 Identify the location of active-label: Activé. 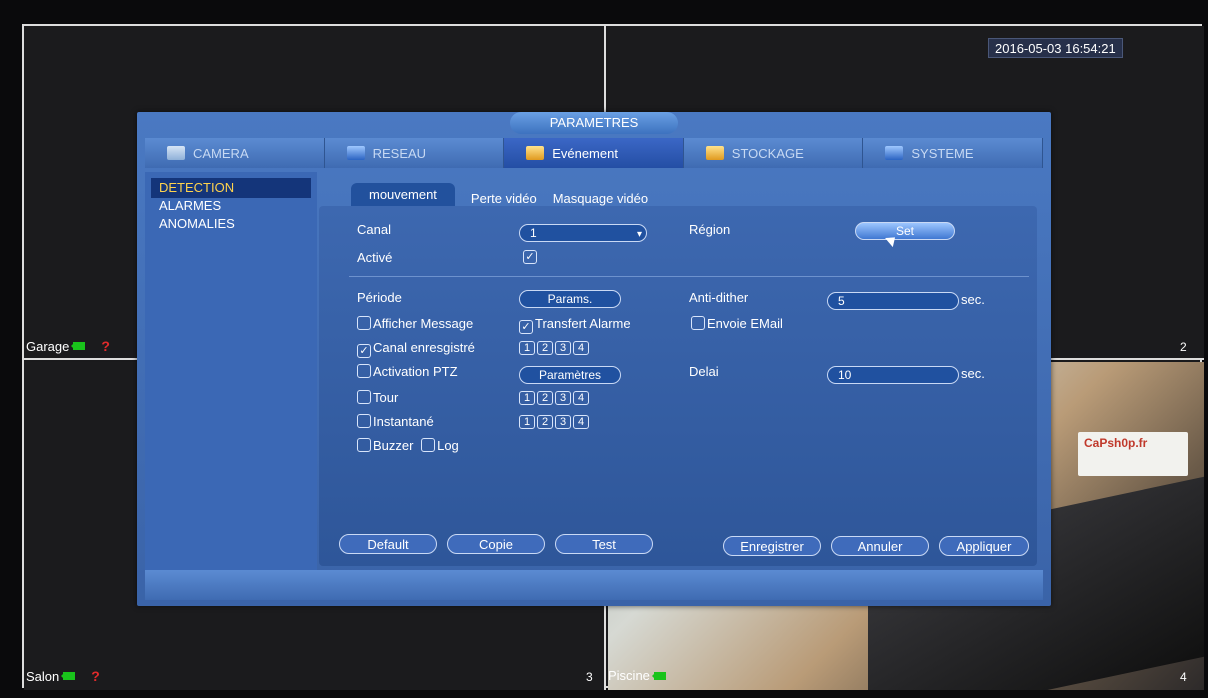
(375, 257).